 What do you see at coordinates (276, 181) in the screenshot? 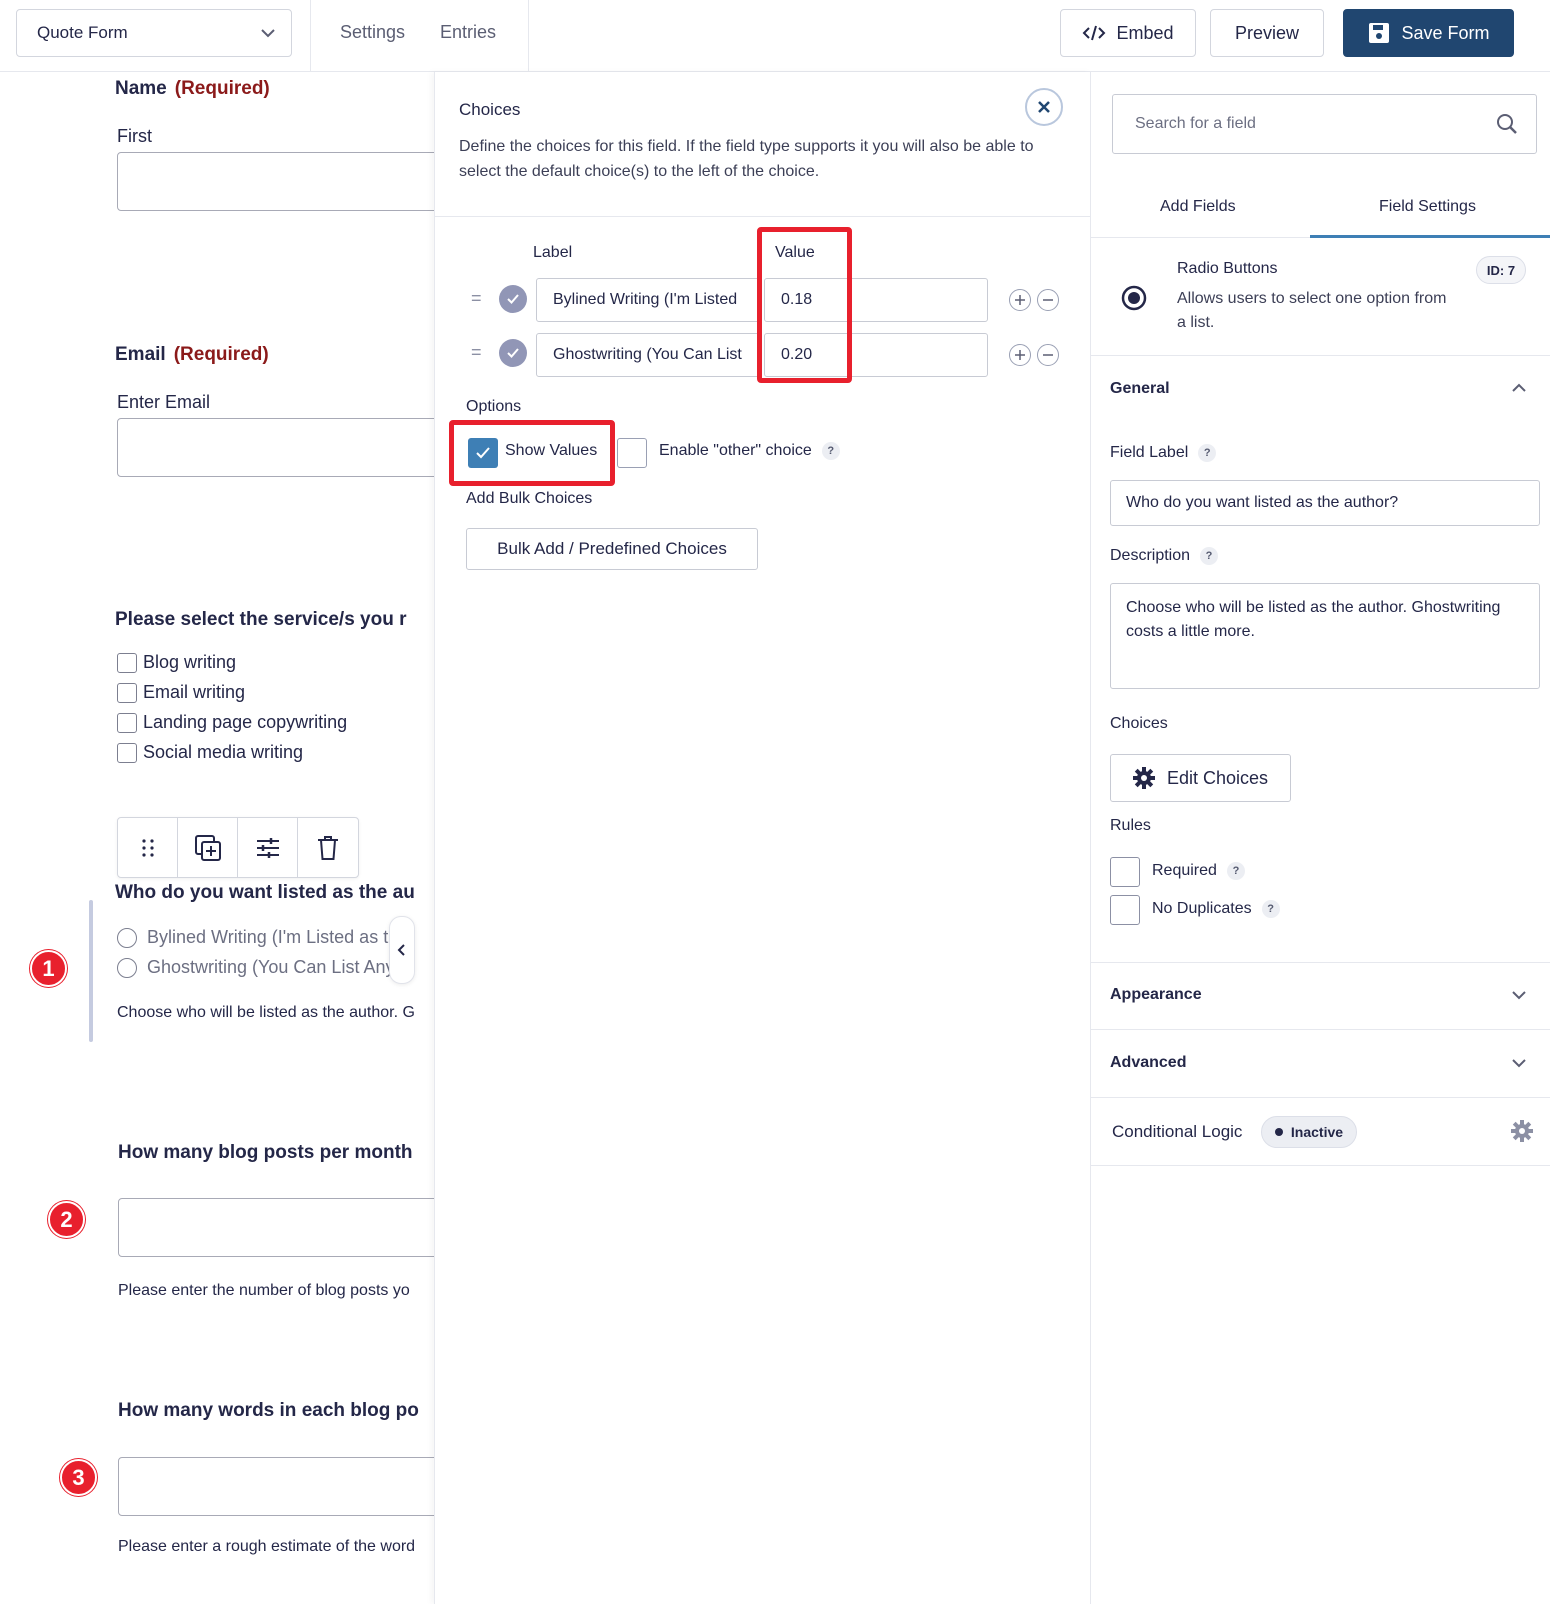
I see `first-name-input` at bounding box center [276, 181].